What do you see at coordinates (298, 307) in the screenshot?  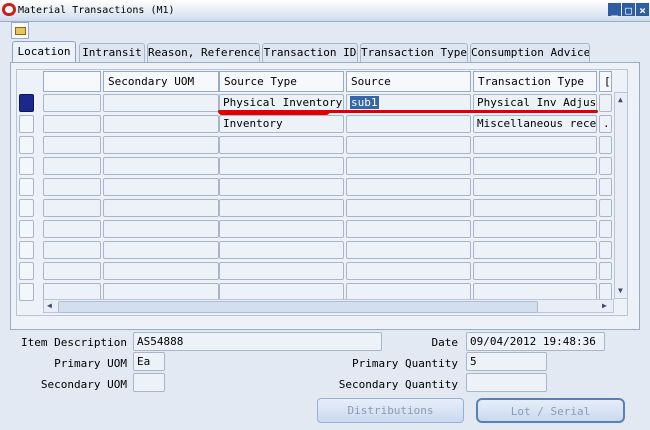 I see `horizontal-scroll-thumb` at bounding box center [298, 307].